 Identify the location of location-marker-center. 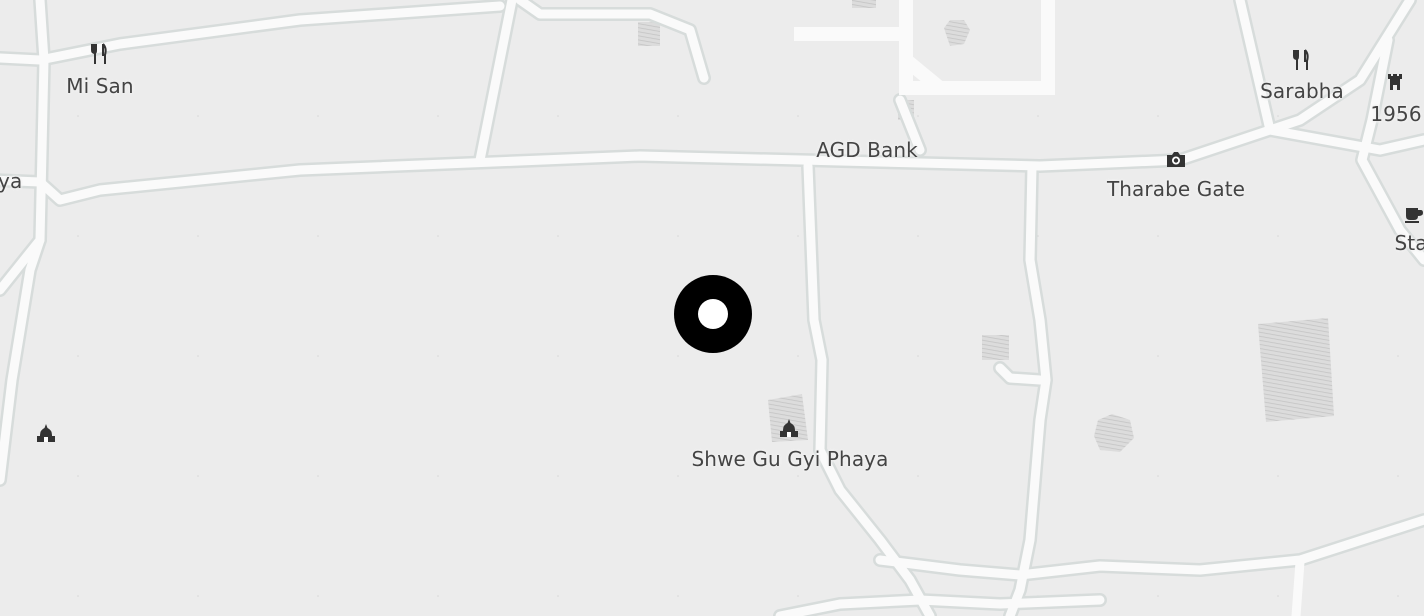
(713, 314).